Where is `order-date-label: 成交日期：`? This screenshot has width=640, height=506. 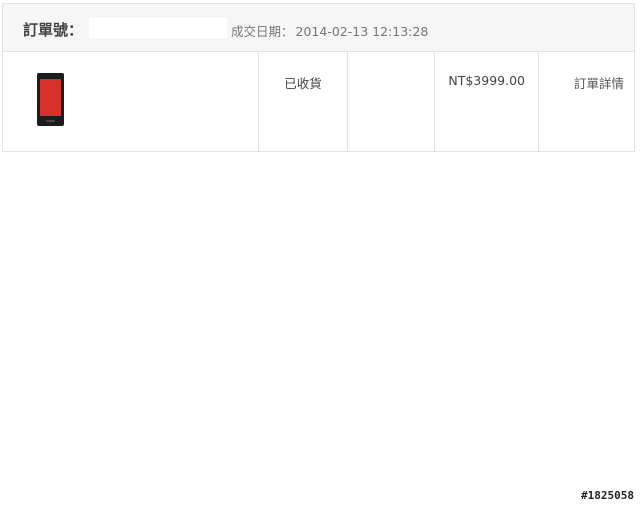
order-date-label: 成交日期： is located at coordinates (262, 31).